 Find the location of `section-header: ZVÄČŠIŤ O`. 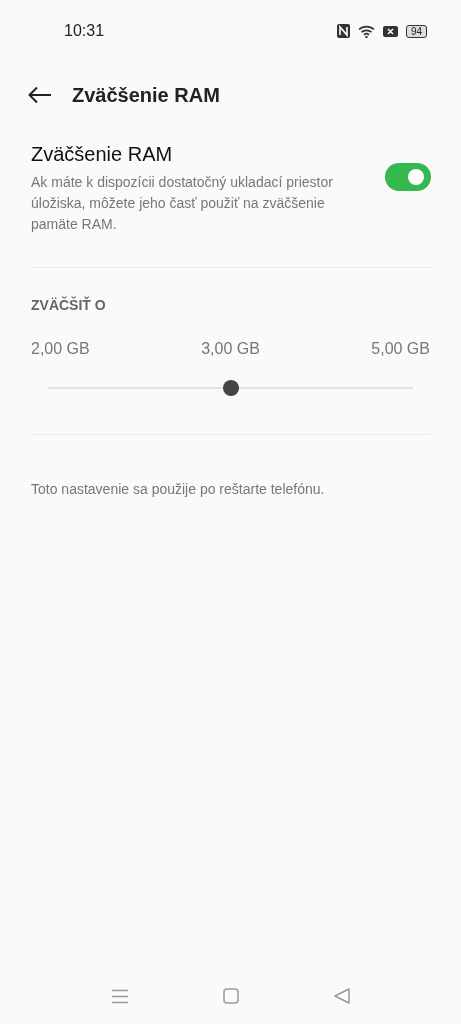

section-header: ZVÄČŠIŤ O is located at coordinates (68, 304).